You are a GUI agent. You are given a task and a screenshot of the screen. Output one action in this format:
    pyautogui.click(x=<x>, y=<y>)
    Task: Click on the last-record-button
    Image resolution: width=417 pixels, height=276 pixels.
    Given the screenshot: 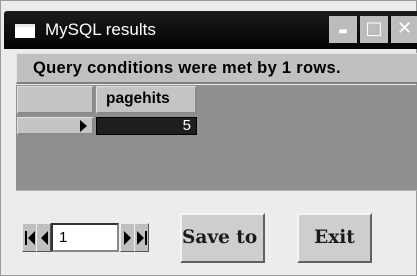 What is the action you would take?
    pyautogui.click(x=141, y=237)
    